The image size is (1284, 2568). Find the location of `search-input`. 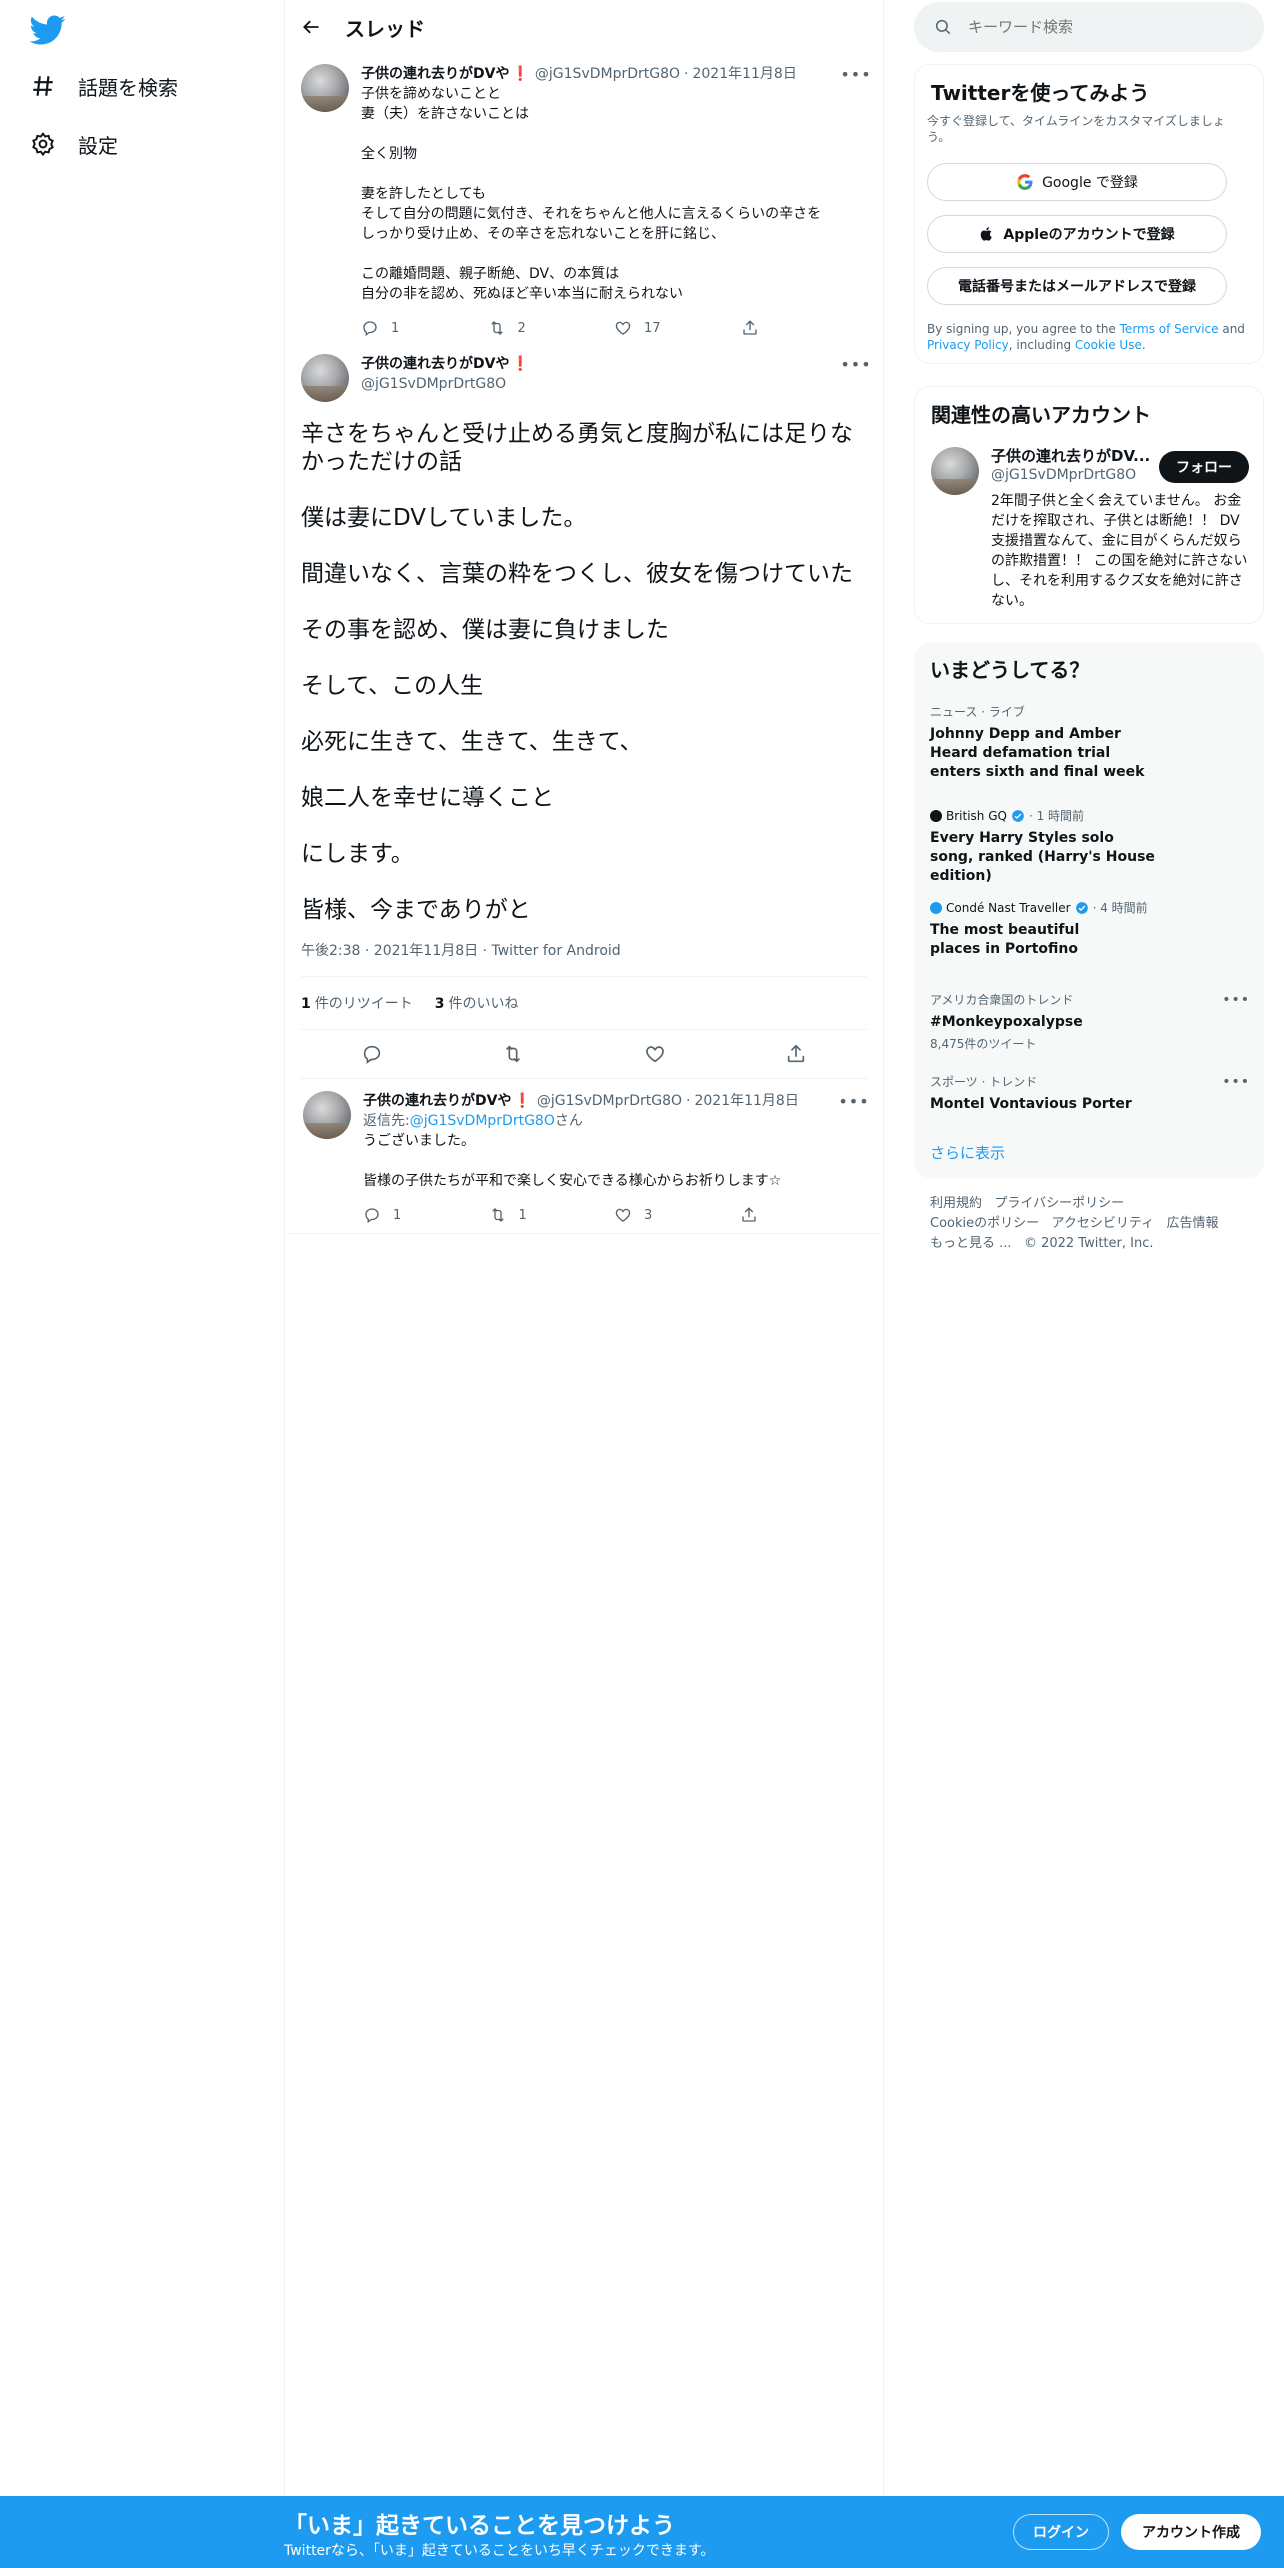

search-input is located at coordinates (1108, 27).